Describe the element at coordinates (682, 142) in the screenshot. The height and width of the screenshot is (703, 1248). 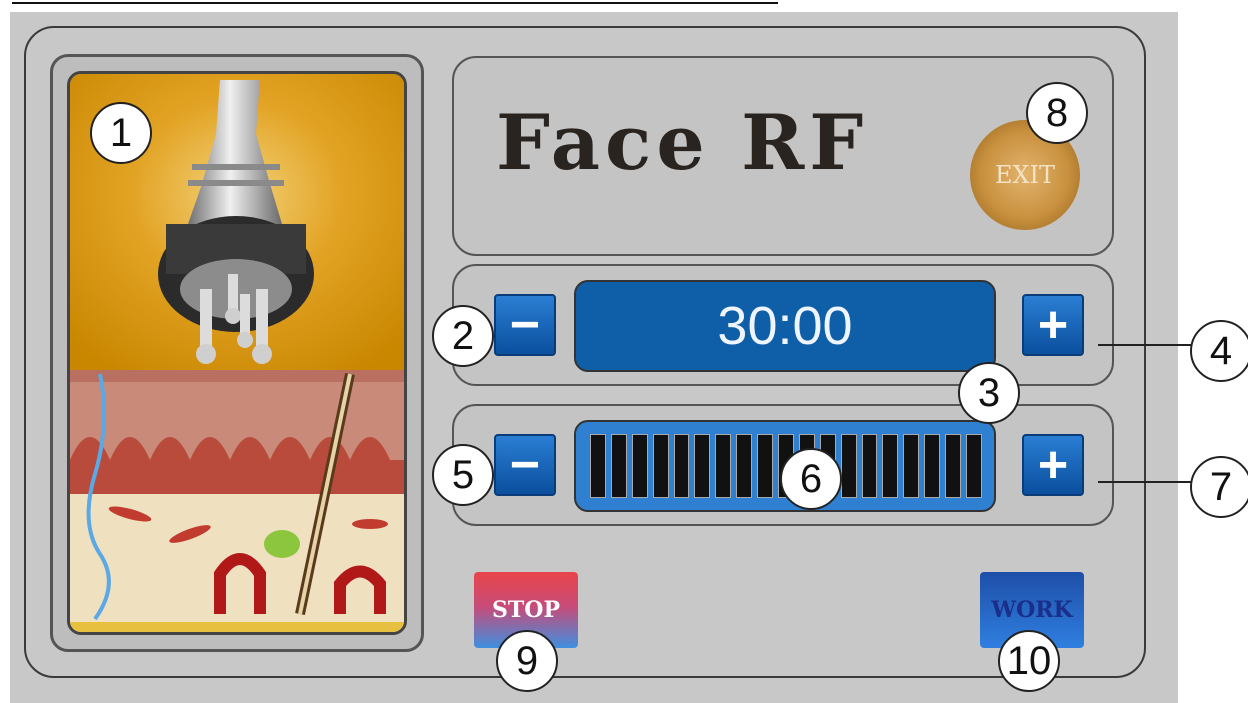
I see `mode-title: Face RF` at that location.